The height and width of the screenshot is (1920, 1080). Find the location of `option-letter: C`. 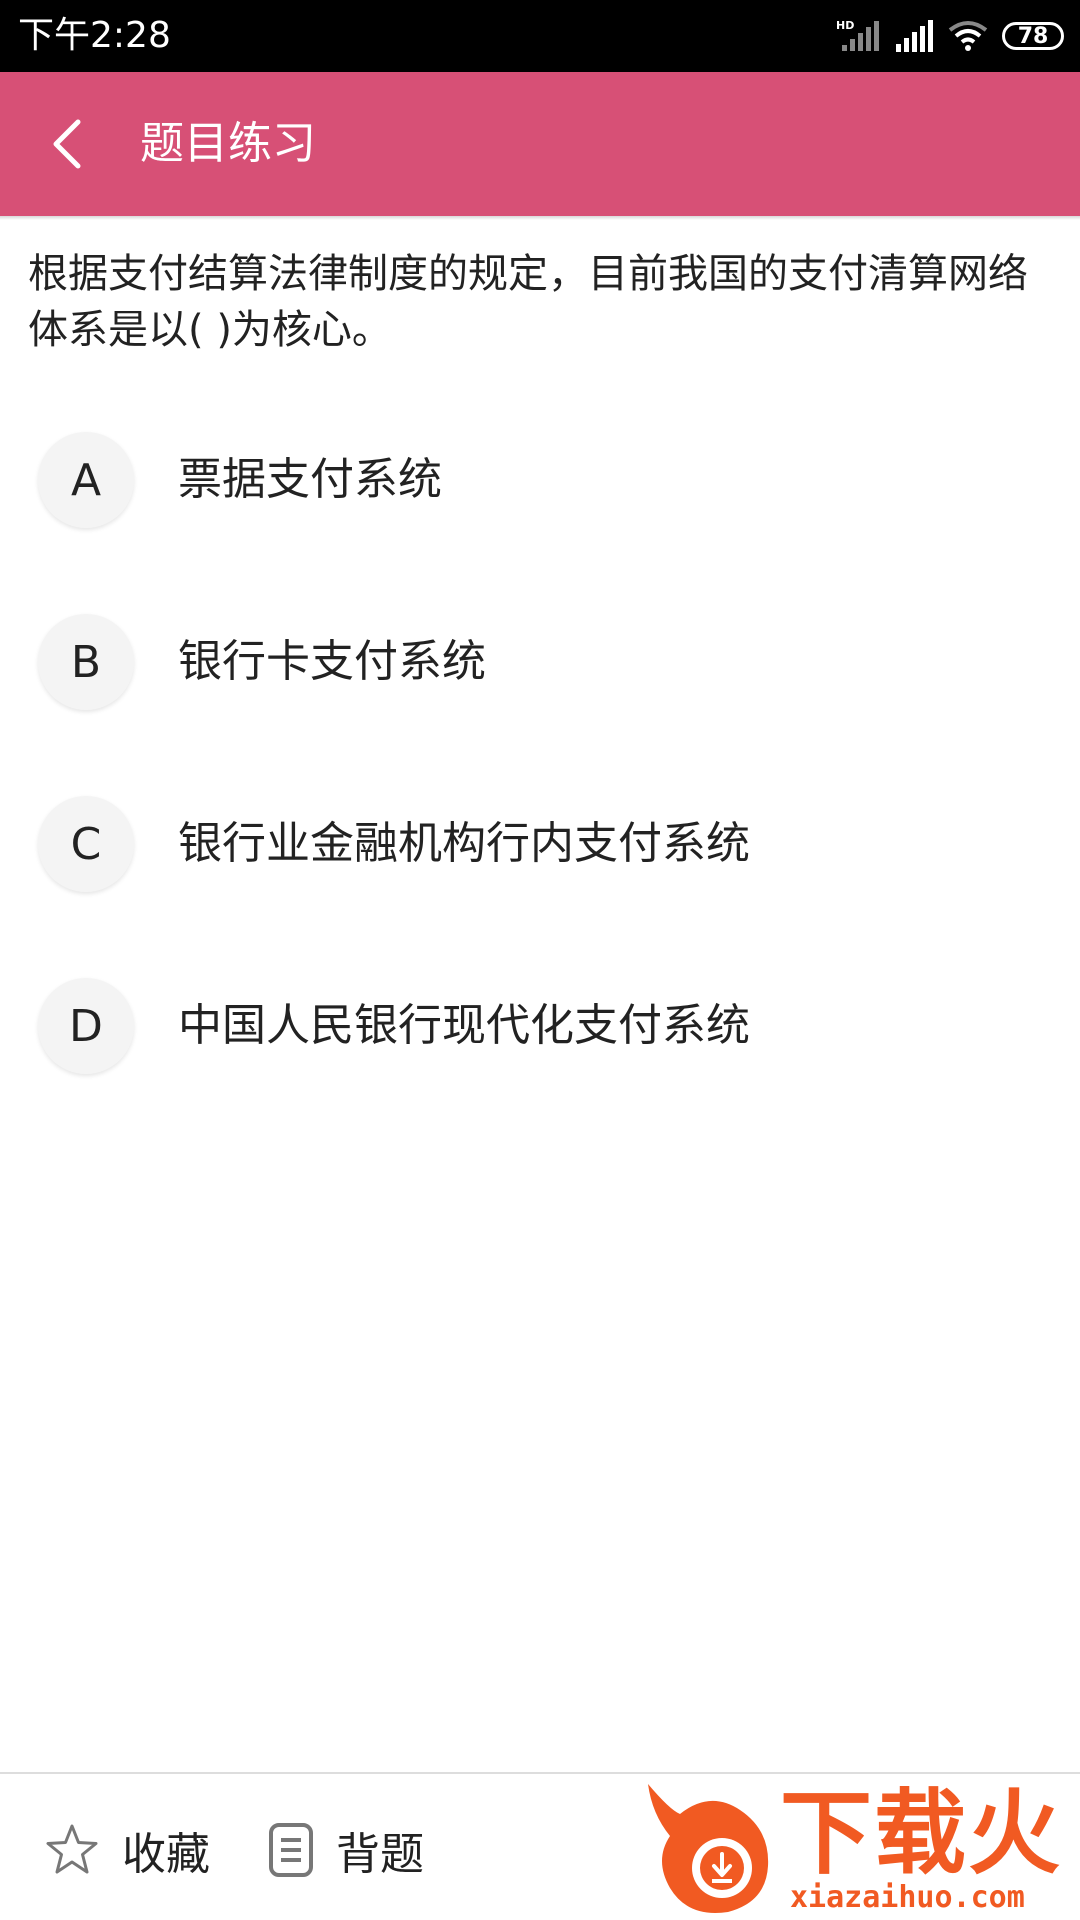

option-letter: C is located at coordinates (86, 844).